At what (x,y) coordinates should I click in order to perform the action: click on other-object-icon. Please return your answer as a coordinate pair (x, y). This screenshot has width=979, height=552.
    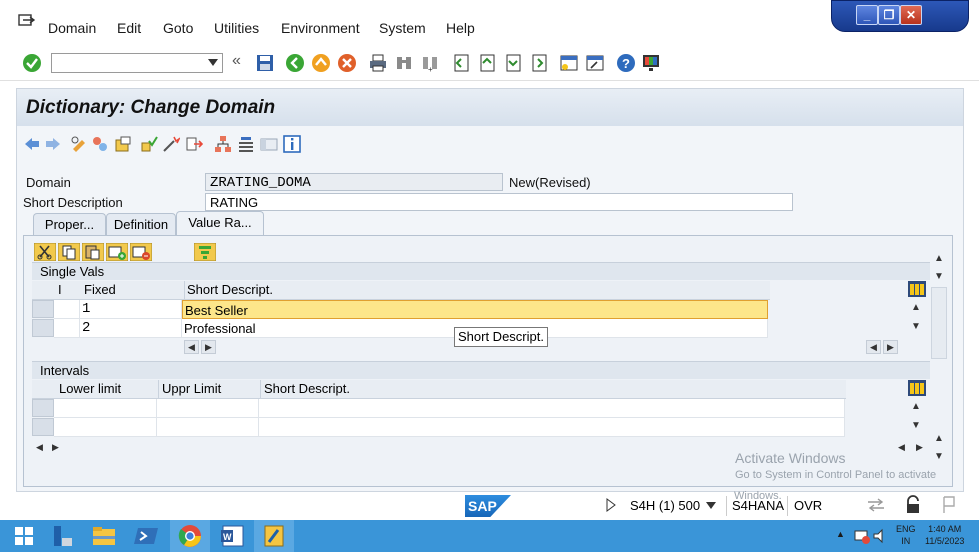
    Looking at the image, I should click on (123, 144).